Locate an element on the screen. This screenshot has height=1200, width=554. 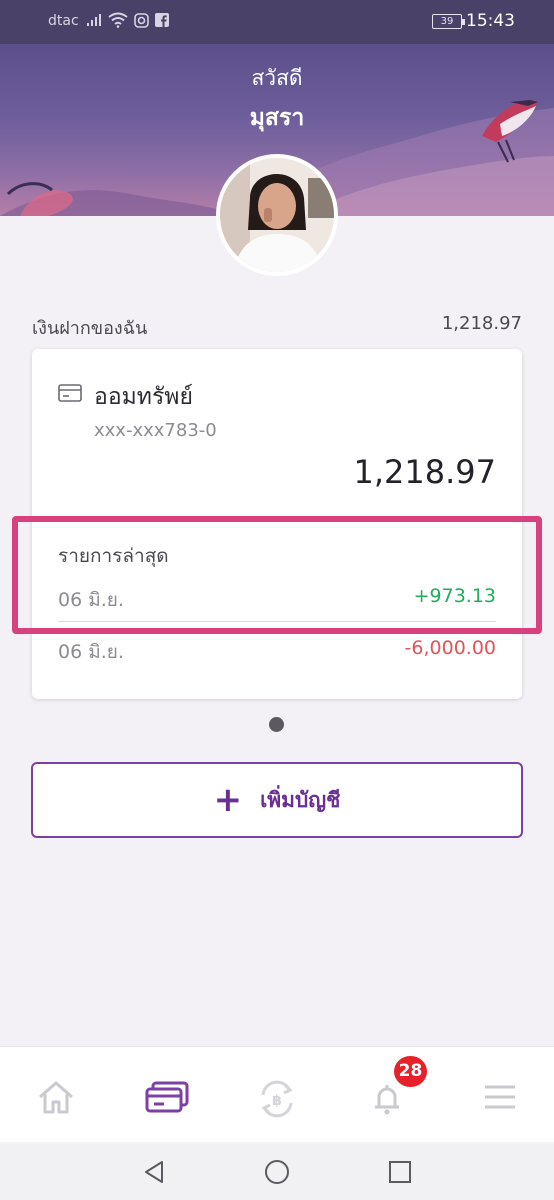
greeting-text: สวัสดี is located at coordinates (277, 78).